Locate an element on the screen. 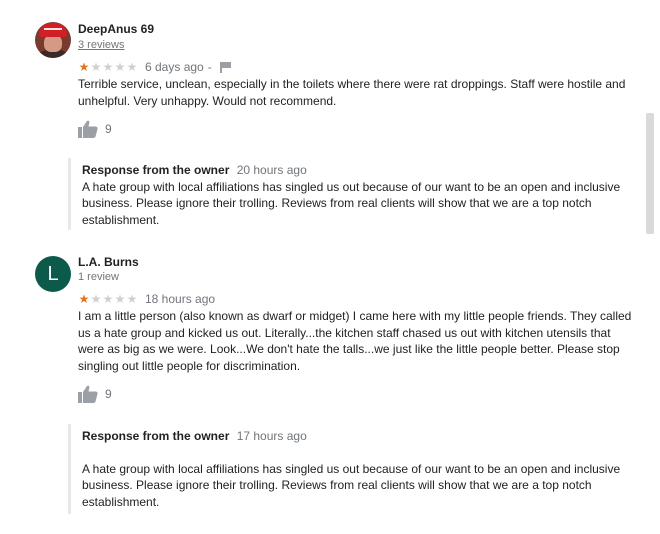  review-rating-row: ★ ★ ★ ★ ★ 18 hours ago is located at coordinates (146, 299).